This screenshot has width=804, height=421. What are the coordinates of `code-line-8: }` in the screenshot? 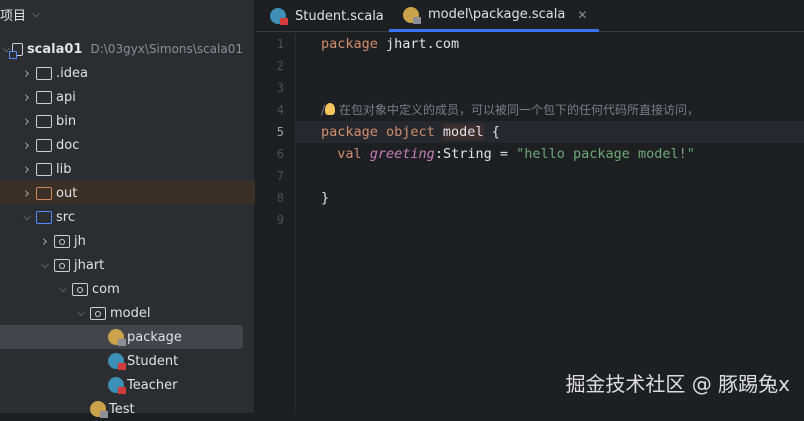 It's located at (325, 198).